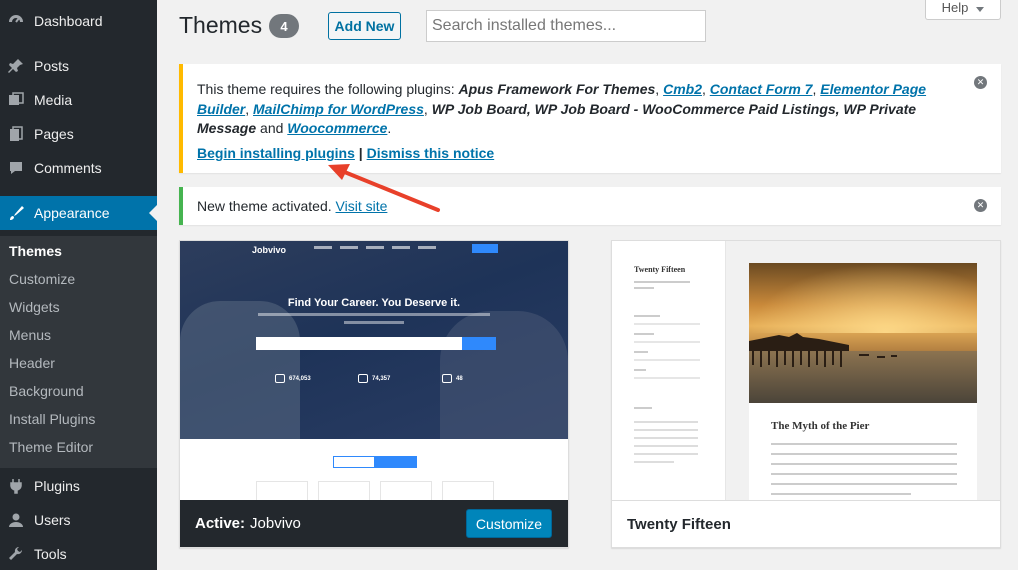 The width and height of the screenshot is (1018, 570). Describe the element at coordinates (806, 523) in the screenshot. I see `theme-name-bar: Twenty Fifteen` at that location.